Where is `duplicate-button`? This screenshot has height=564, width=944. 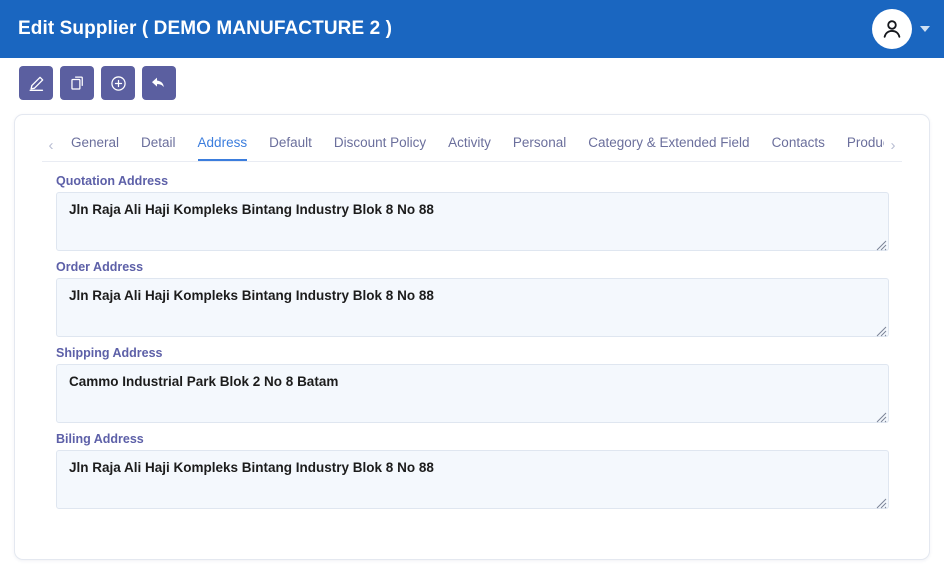
duplicate-button is located at coordinates (77, 83).